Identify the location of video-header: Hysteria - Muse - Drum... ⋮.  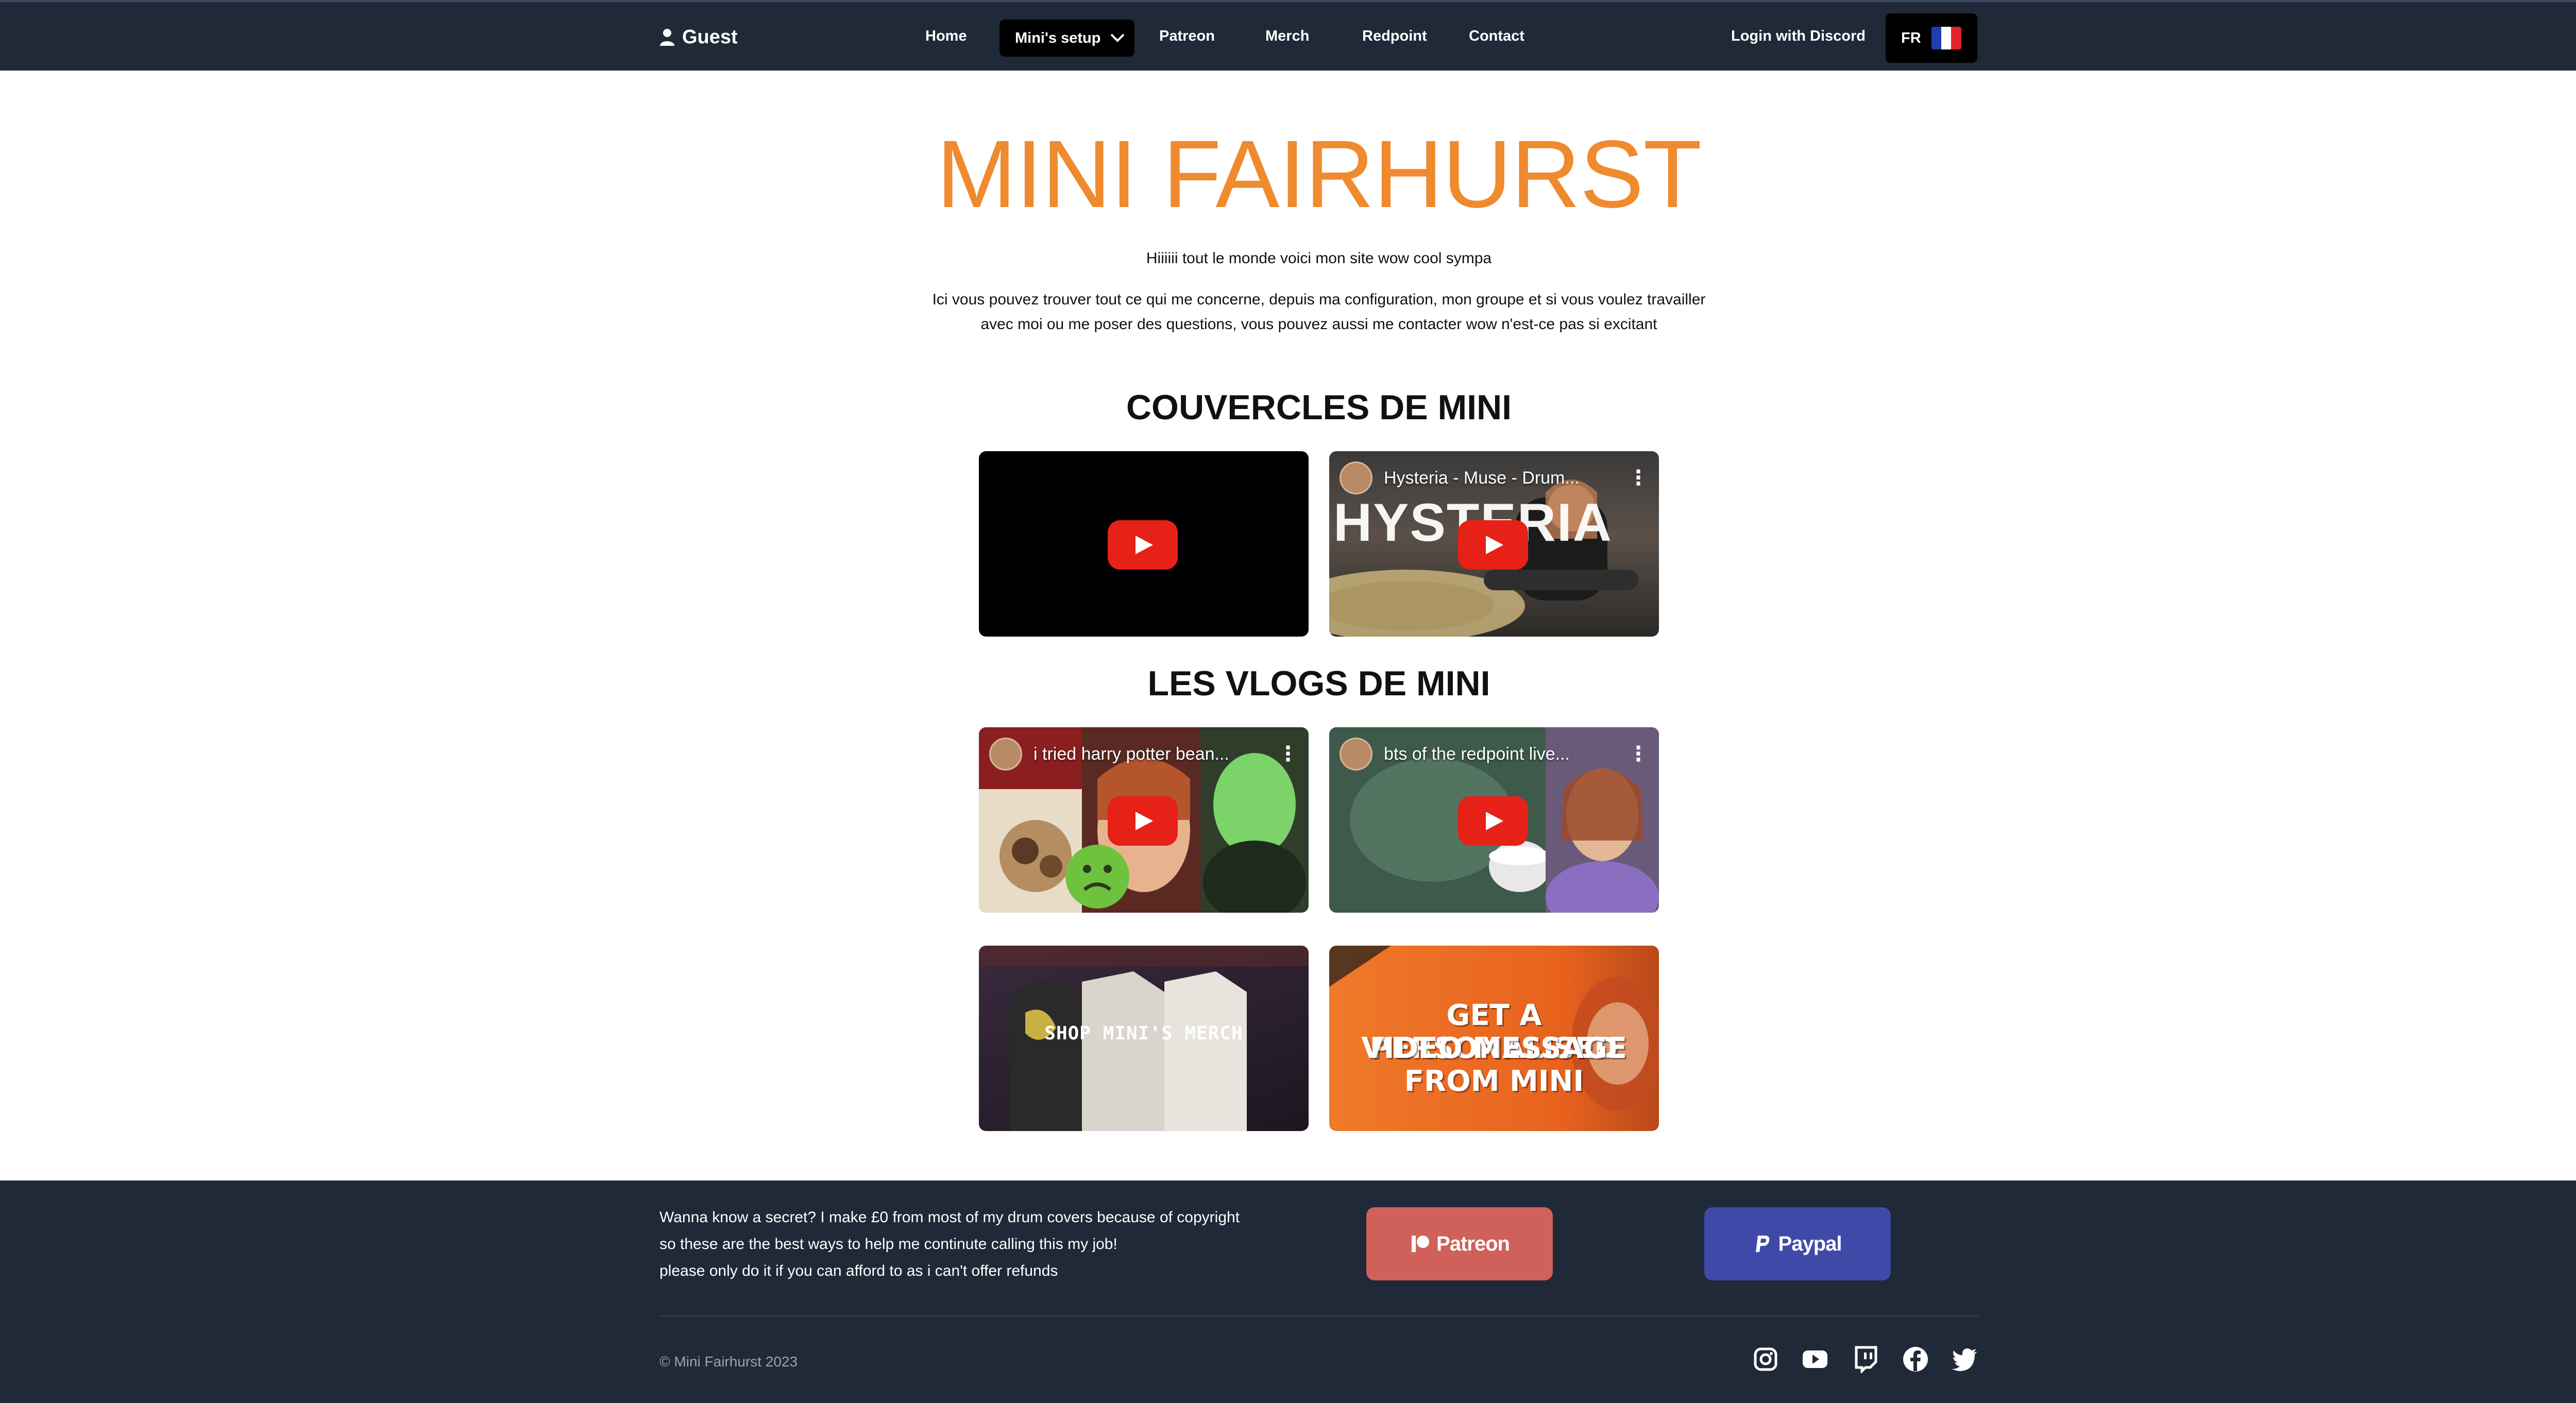
(1494, 477).